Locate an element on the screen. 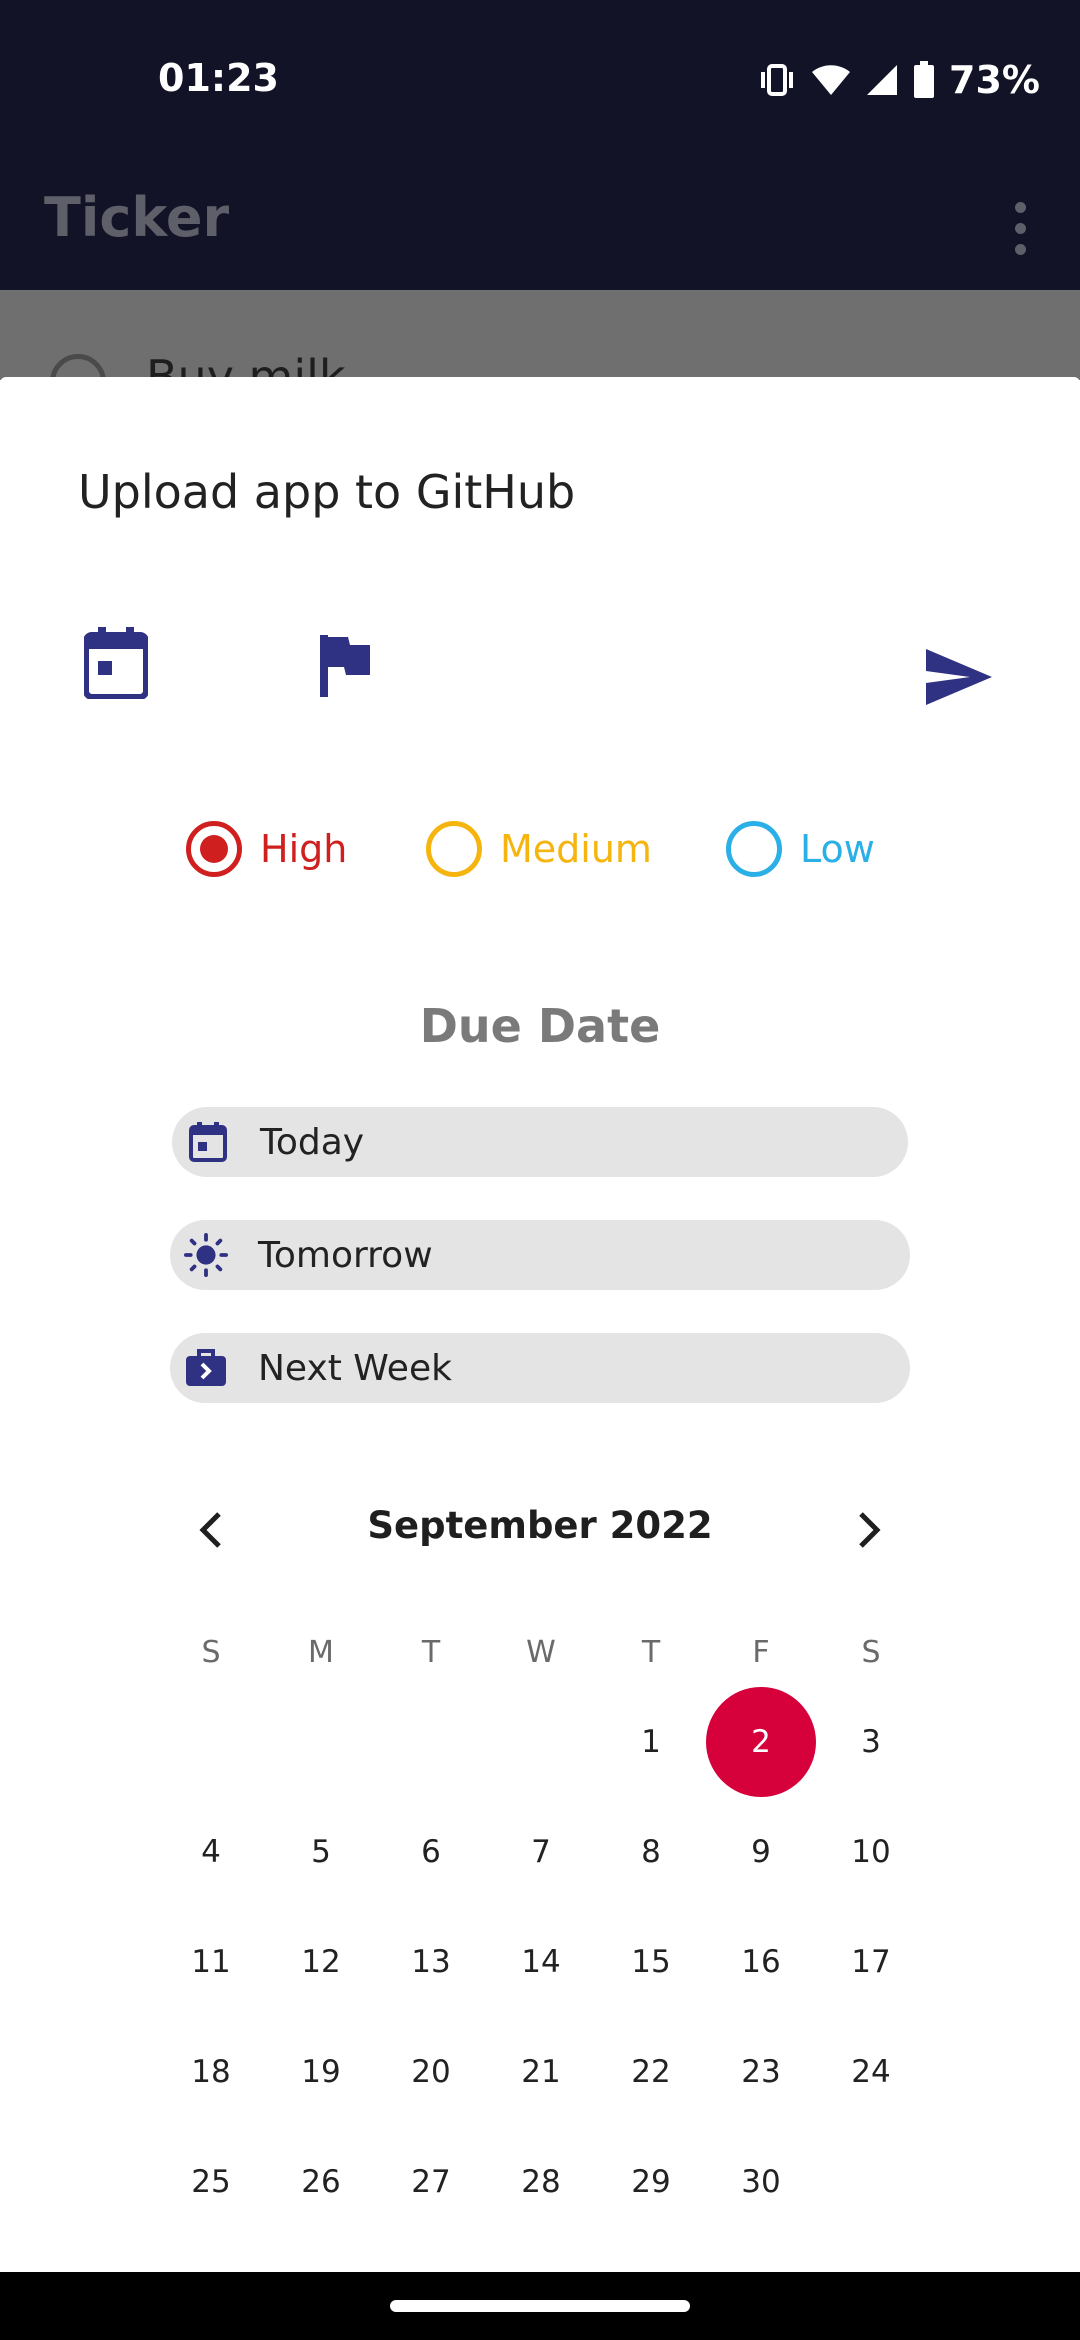 This screenshot has height=2340, width=1080. priority-low-label: Low is located at coordinates (837, 849).